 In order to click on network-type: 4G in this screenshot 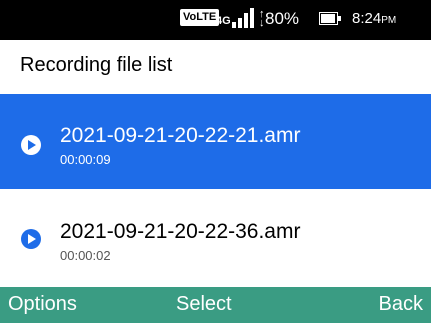, I will do `click(223, 21)`.